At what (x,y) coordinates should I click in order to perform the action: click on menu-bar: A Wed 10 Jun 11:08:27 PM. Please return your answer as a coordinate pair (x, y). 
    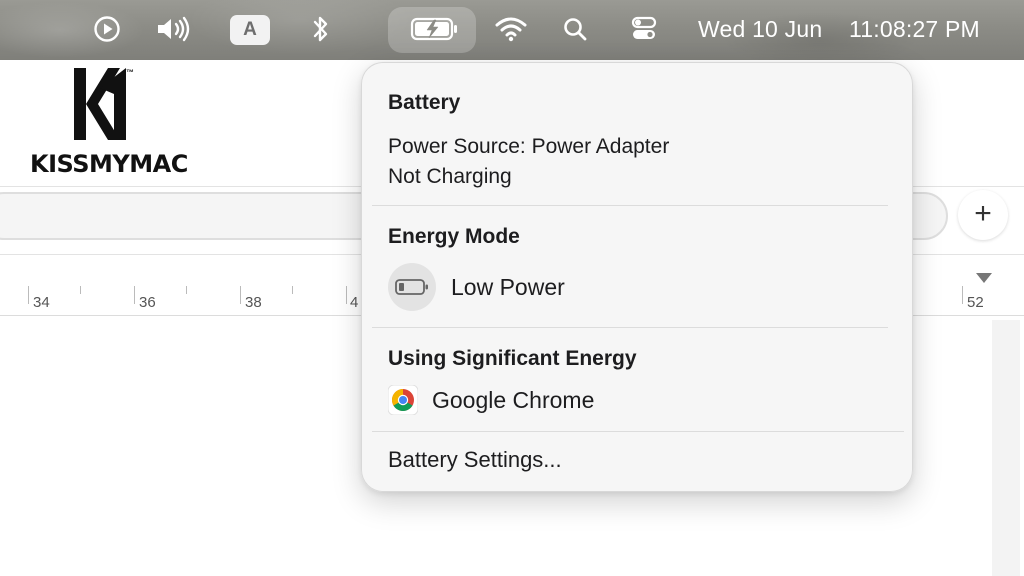
    Looking at the image, I should click on (512, 30).